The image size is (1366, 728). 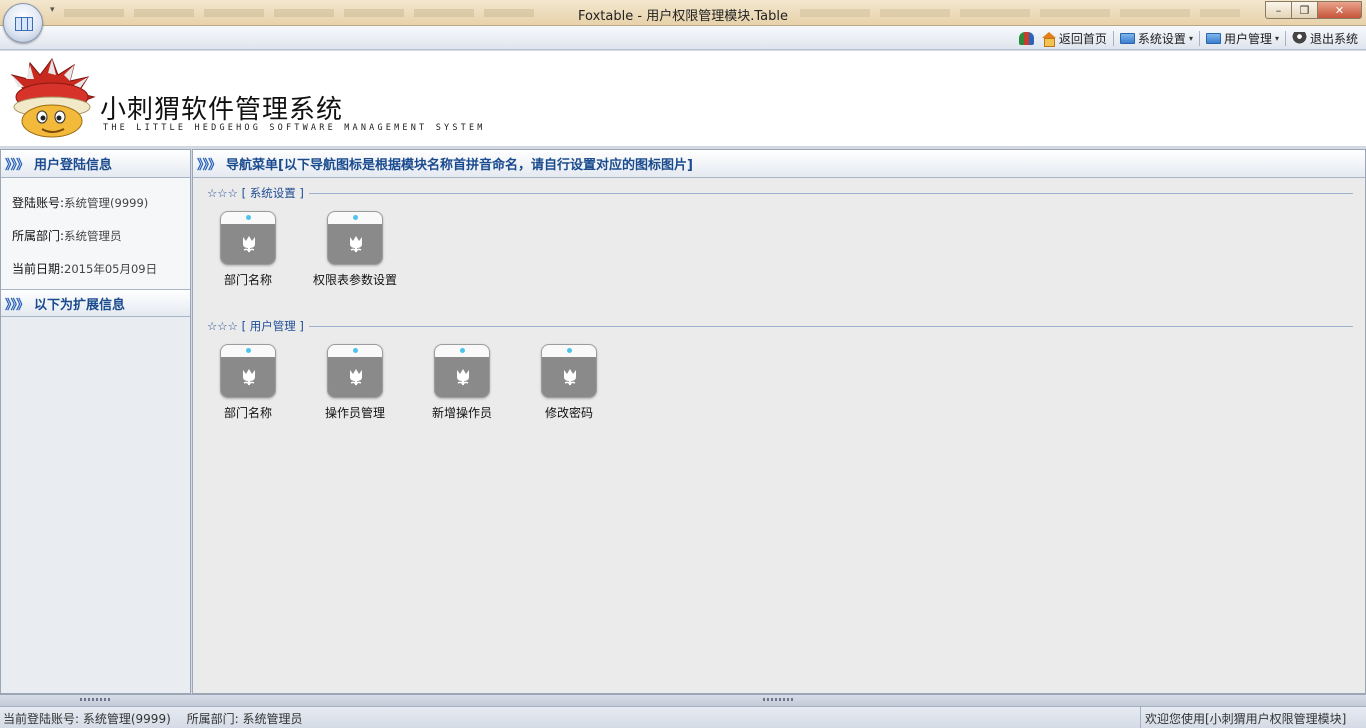 What do you see at coordinates (683, 16) in the screenshot?
I see `window-title: Foxtable - 用户权限管理模块.Table` at bounding box center [683, 16].